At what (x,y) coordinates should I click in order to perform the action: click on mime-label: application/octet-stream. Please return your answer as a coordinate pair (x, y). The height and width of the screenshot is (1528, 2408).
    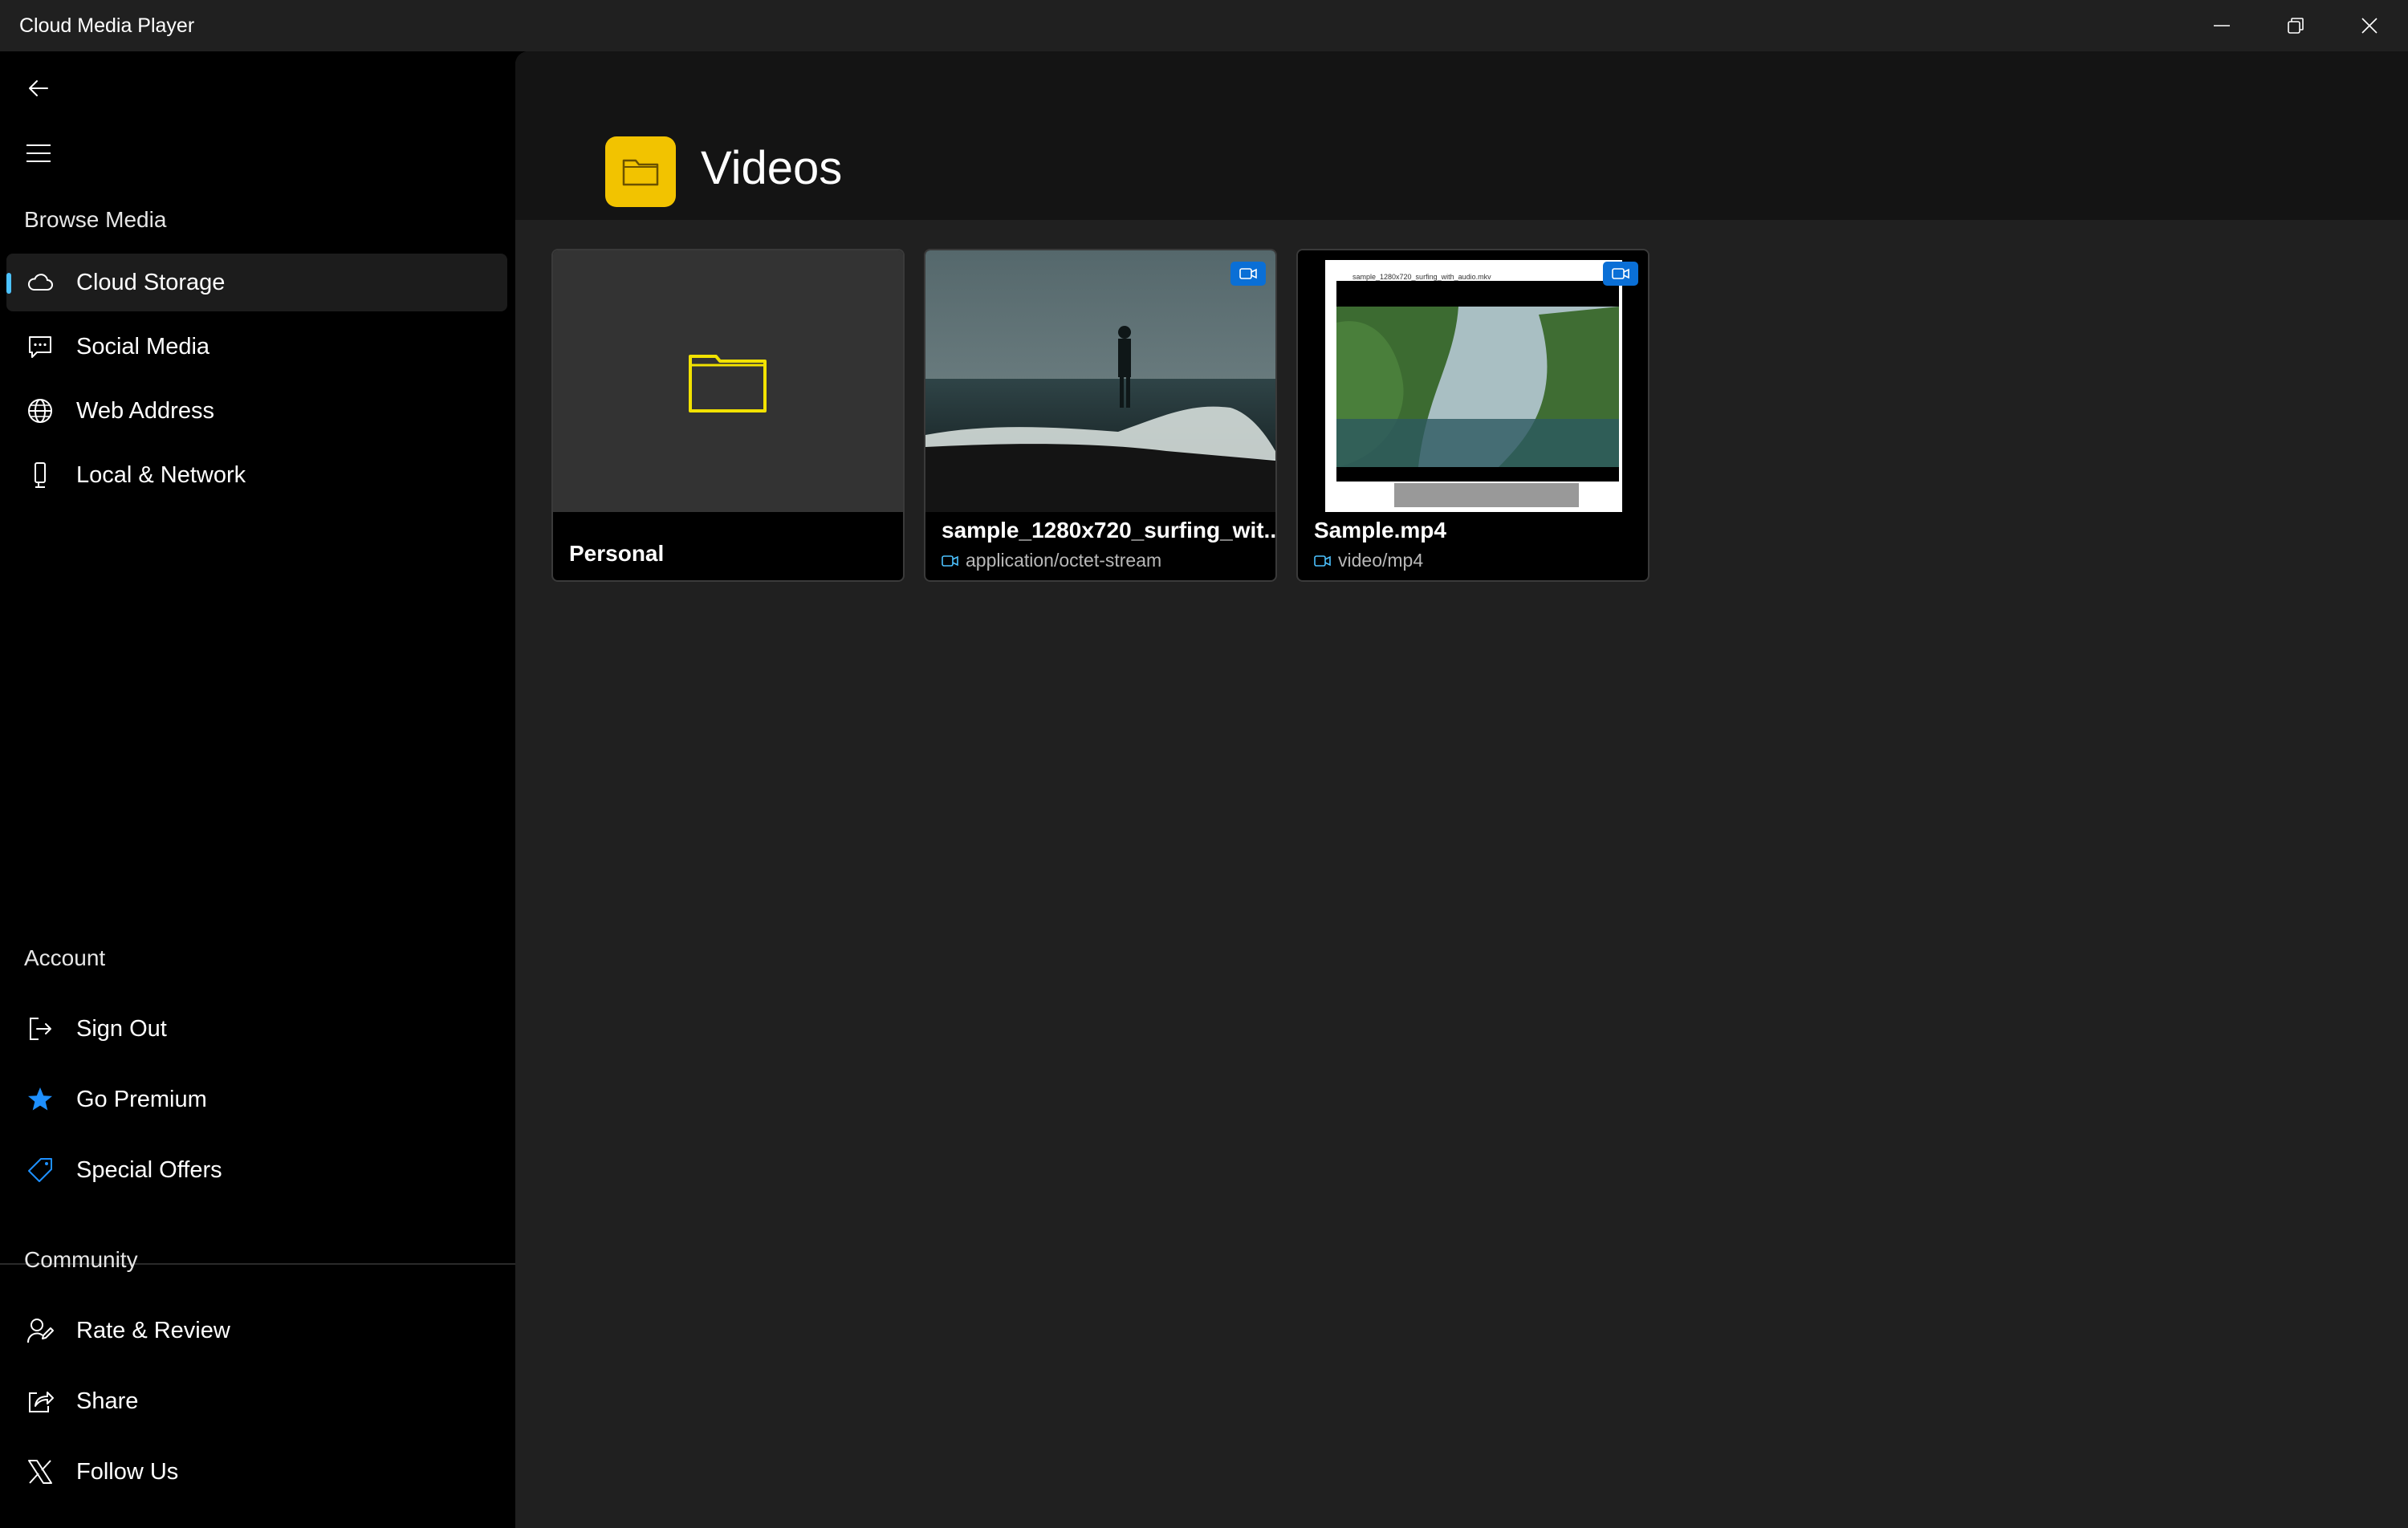
    Looking at the image, I should click on (1064, 560).